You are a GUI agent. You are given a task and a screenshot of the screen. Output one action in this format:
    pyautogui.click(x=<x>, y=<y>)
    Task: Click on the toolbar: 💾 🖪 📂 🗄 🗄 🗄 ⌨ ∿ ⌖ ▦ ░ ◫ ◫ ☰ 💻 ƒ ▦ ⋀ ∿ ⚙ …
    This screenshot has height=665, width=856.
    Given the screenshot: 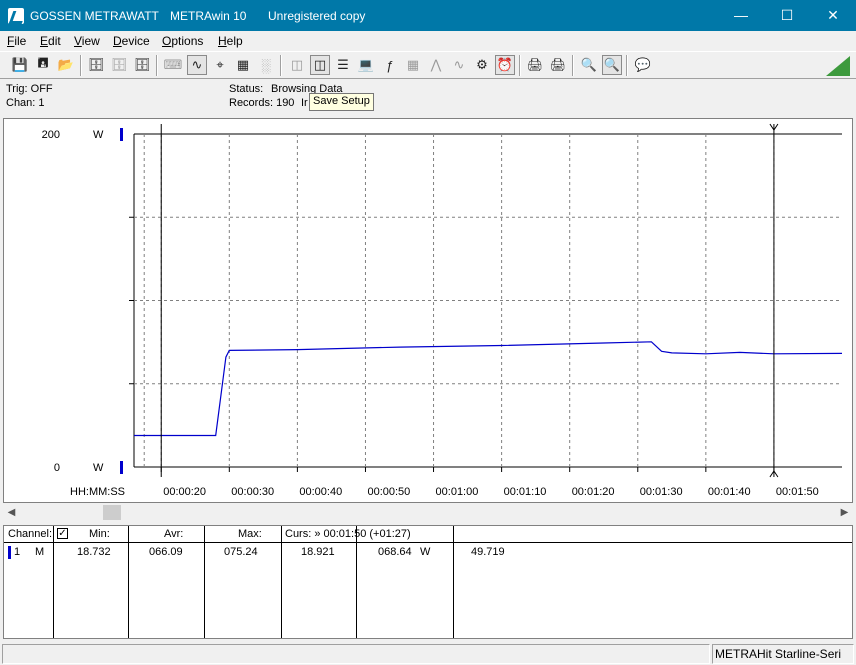 What is the action you would take?
    pyautogui.click(x=428, y=65)
    